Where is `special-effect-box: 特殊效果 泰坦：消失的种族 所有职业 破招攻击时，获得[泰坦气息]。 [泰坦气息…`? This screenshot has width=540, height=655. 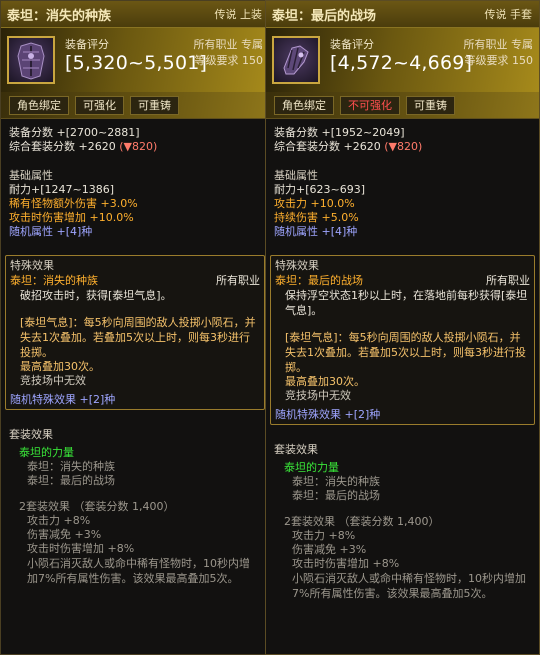 special-effect-box: 特殊效果 泰坦：消失的种族 所有职业 破招攻击时，获得[泰坦气息]。 [泰坦气息… is located at coordinates (135, 332).